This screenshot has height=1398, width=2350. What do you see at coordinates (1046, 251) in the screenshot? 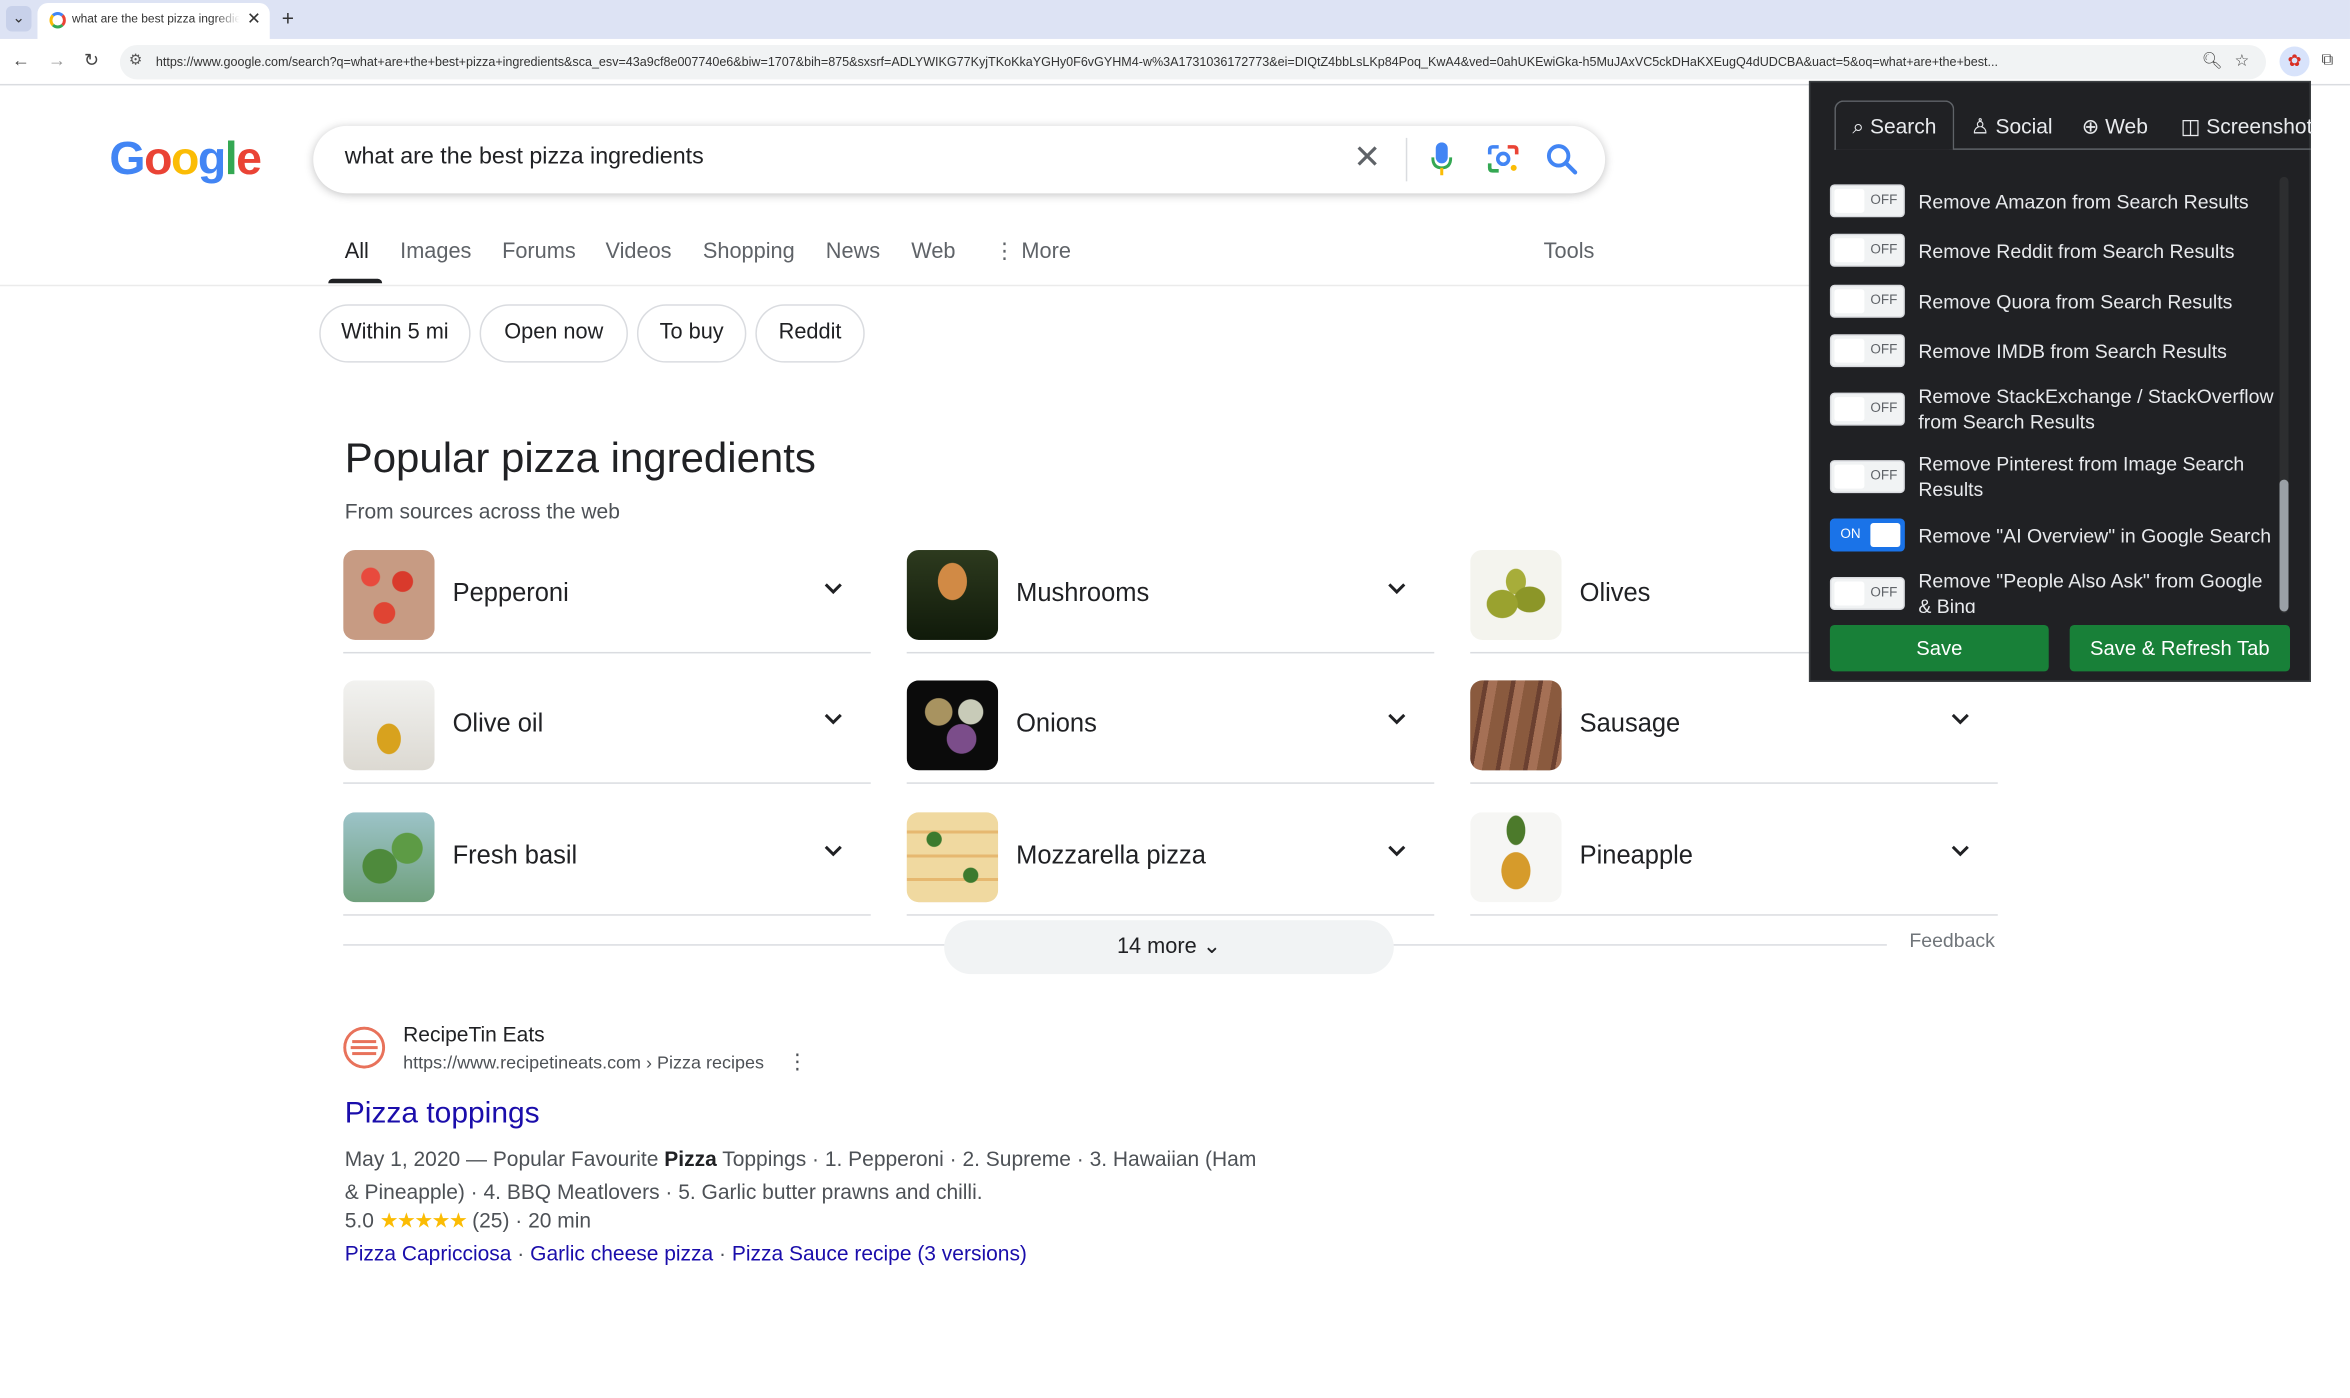
I see `tab-more-label: More` at bounding box center [1046, 251].